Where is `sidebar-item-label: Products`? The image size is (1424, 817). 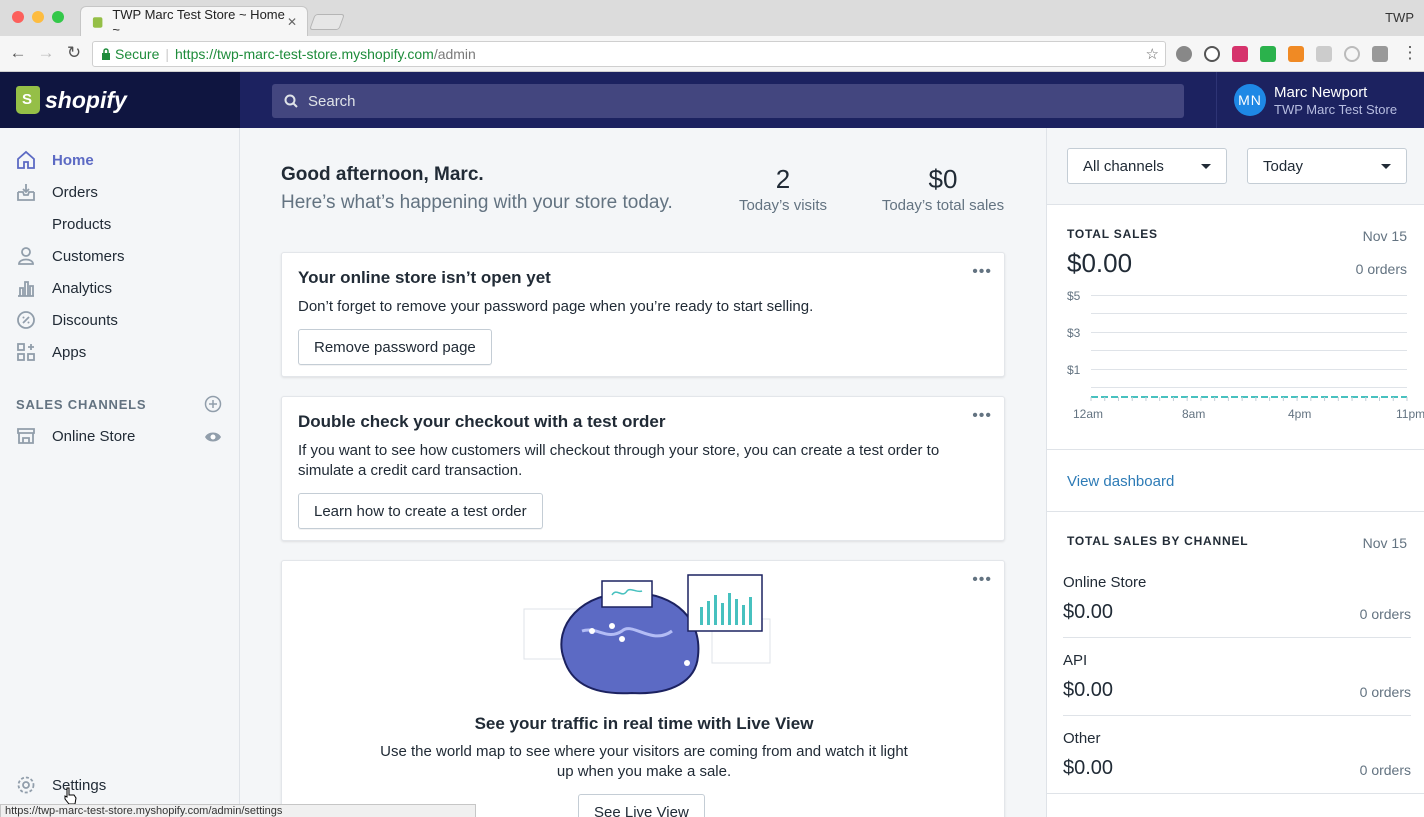
sidebar-item-label: Products is located at coordinates (82, 224).